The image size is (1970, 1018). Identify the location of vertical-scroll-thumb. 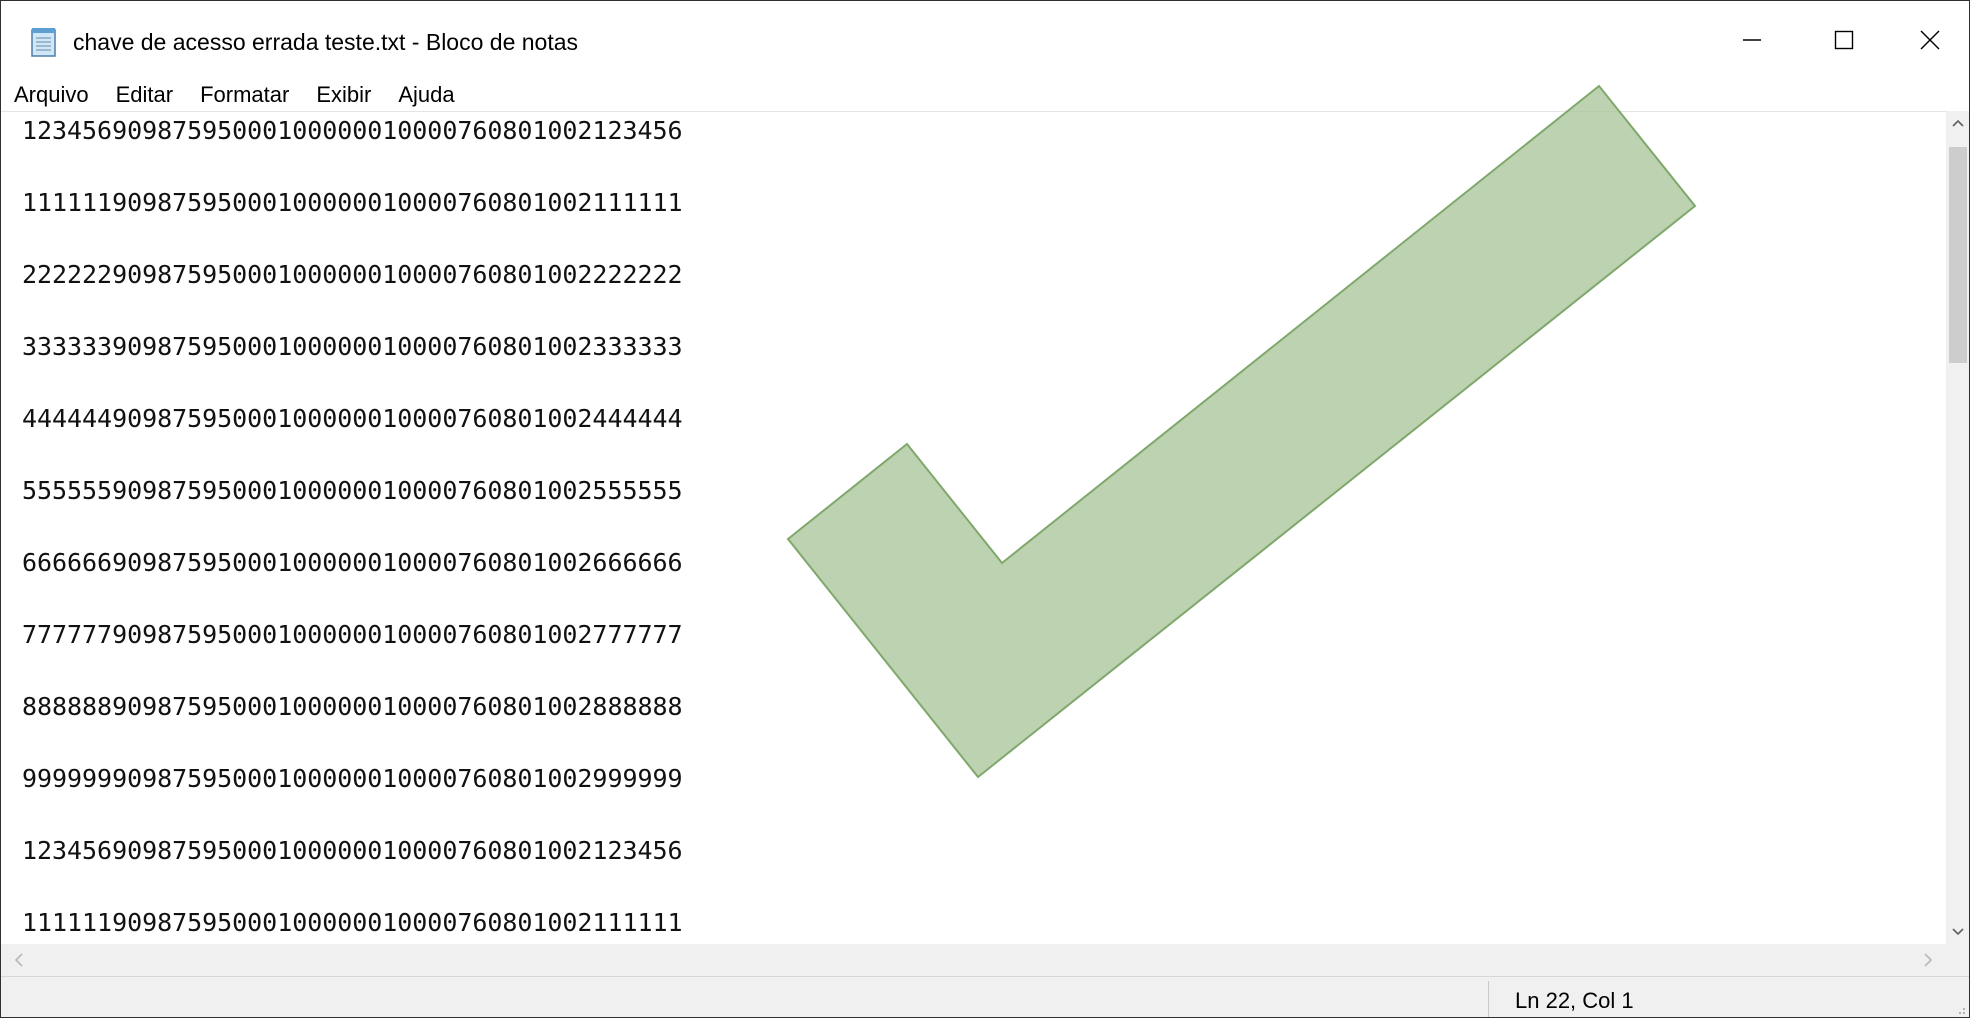
(1958, 255).